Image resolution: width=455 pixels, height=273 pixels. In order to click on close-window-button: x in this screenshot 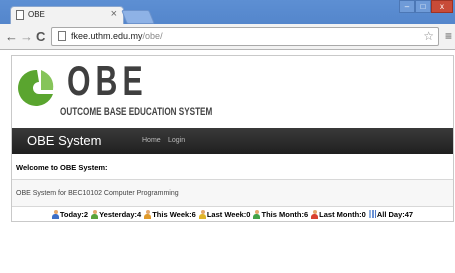, I will do `click(442, 6)`.